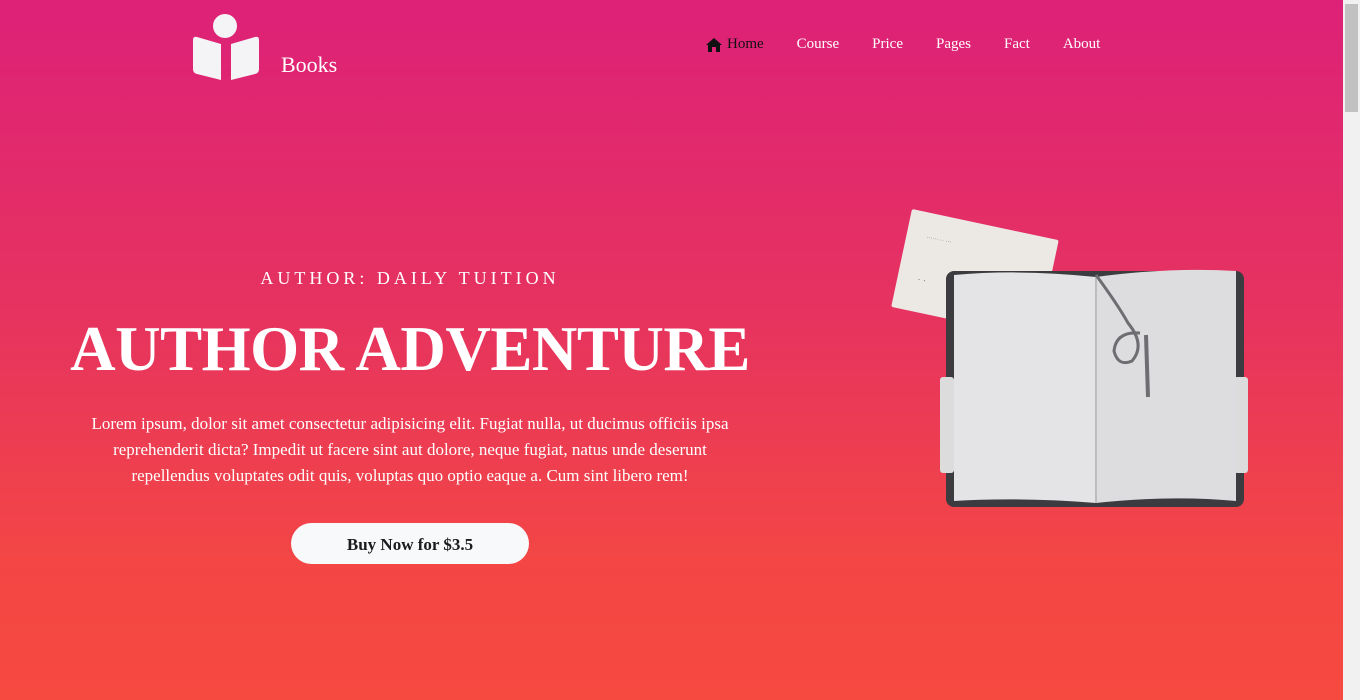 The image size is (1360, 700). What do you see at coordinates (1351, 350) in the screenshot?
I see `page-scrollbar` at bounding box center [1351, 350].